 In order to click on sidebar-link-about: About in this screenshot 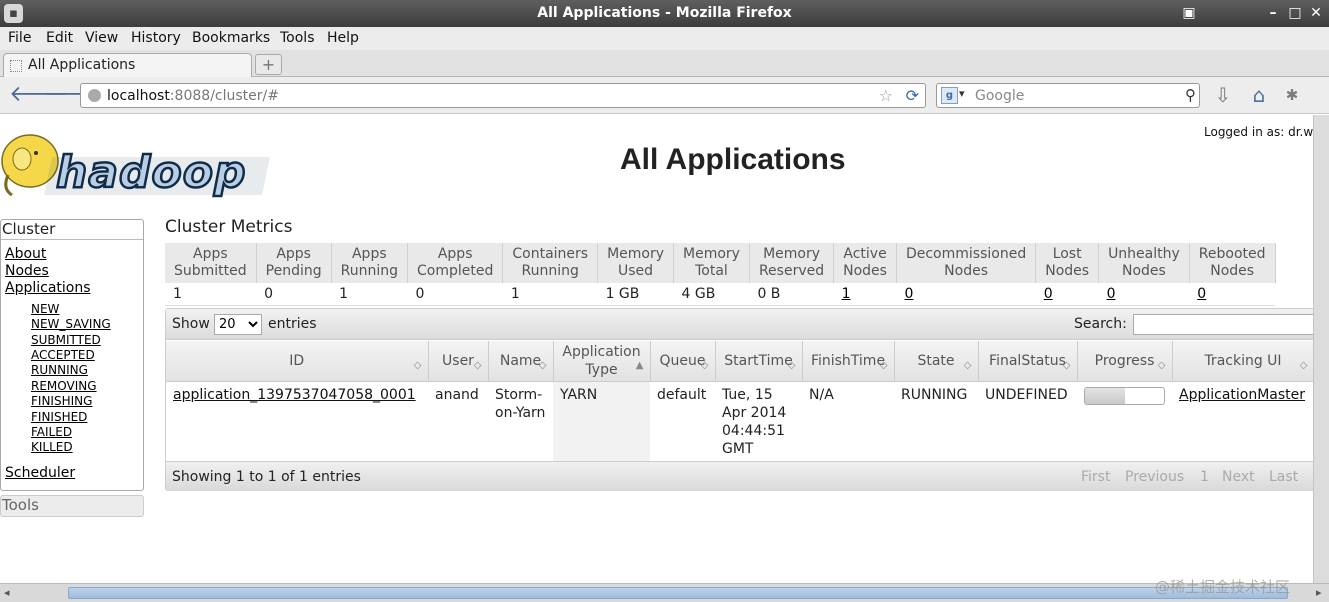, I will do `click(25, 254)`.